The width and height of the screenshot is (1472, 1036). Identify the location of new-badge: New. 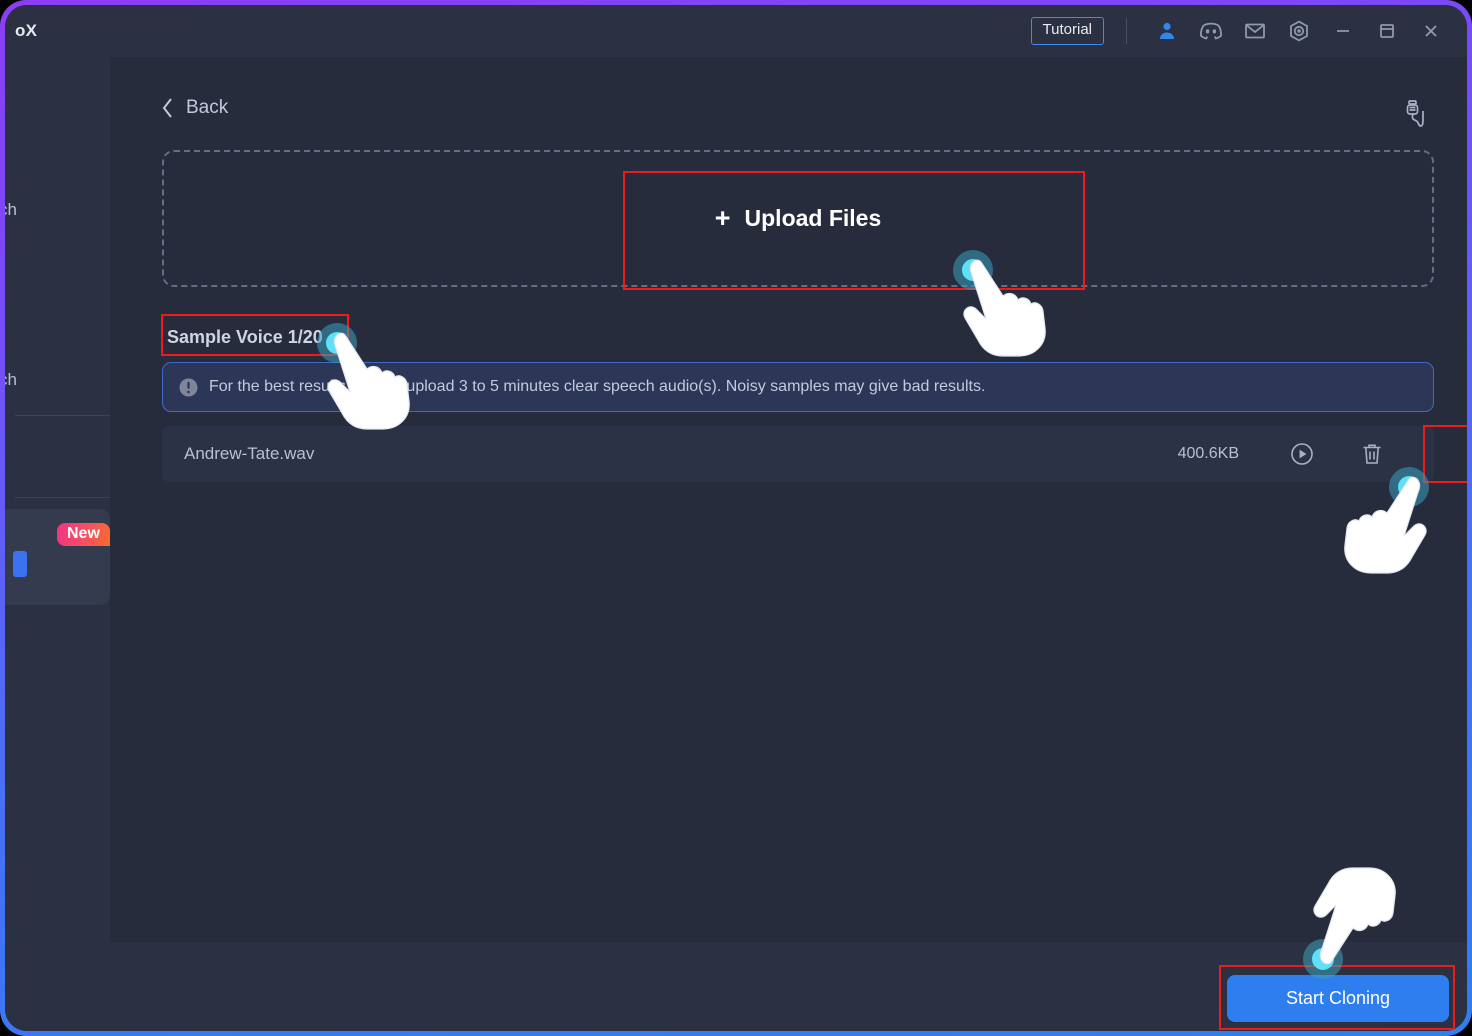
(83, 534).